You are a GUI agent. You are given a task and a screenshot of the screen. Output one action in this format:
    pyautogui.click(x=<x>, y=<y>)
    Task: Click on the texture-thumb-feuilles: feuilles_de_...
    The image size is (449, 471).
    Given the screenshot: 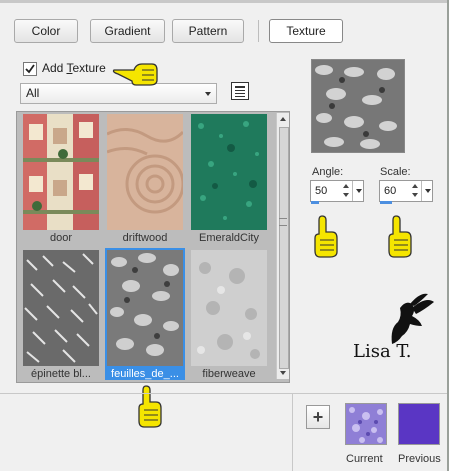 What is the action you would take?
    pyautogui.click(x=145, y=314)
    